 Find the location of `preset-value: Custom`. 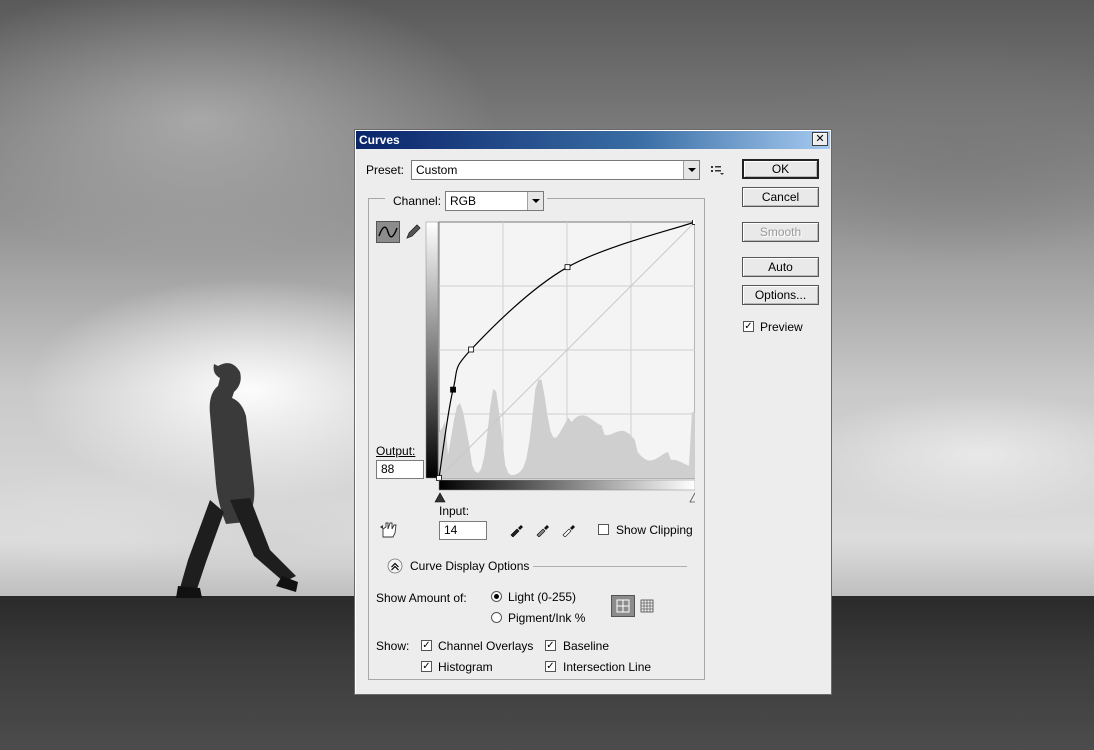

preset-value: Custom is located at coordinates (437, 170).